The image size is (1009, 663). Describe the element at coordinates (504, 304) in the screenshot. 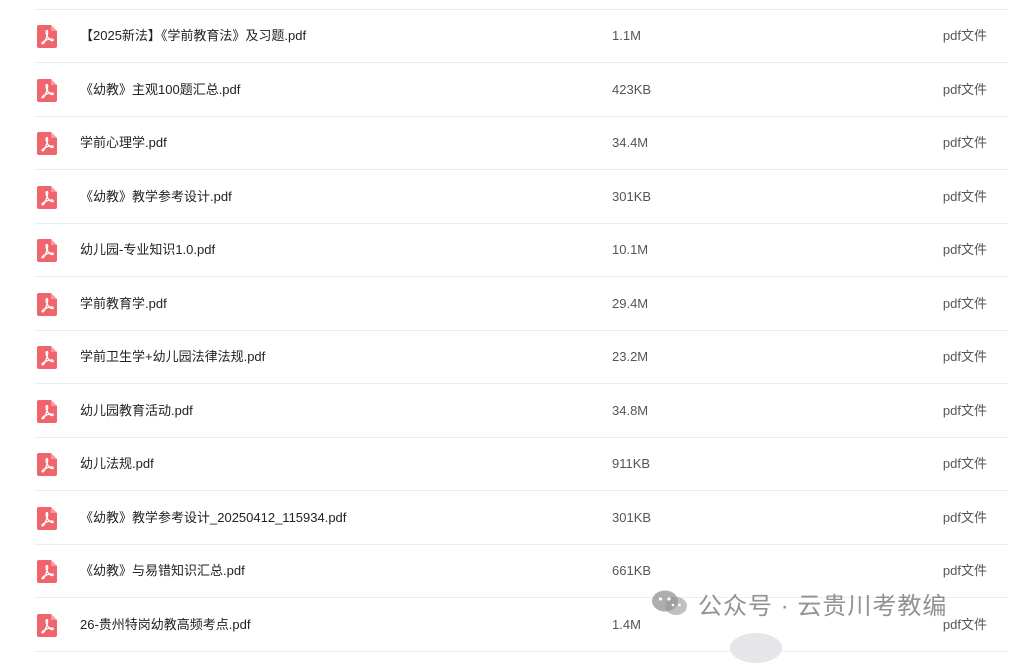

I see `file-row: 学前教育学.pdf 29.4M pdf文件` at that location.